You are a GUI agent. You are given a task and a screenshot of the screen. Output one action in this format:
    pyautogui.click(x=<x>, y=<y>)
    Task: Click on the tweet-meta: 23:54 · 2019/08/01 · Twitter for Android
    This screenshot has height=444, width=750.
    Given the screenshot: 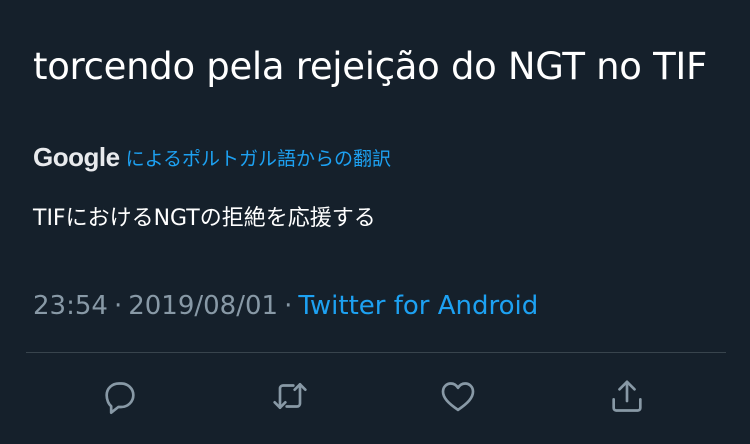 What is the action you would take?
    pyautogui.click(x=285, y=306)
    